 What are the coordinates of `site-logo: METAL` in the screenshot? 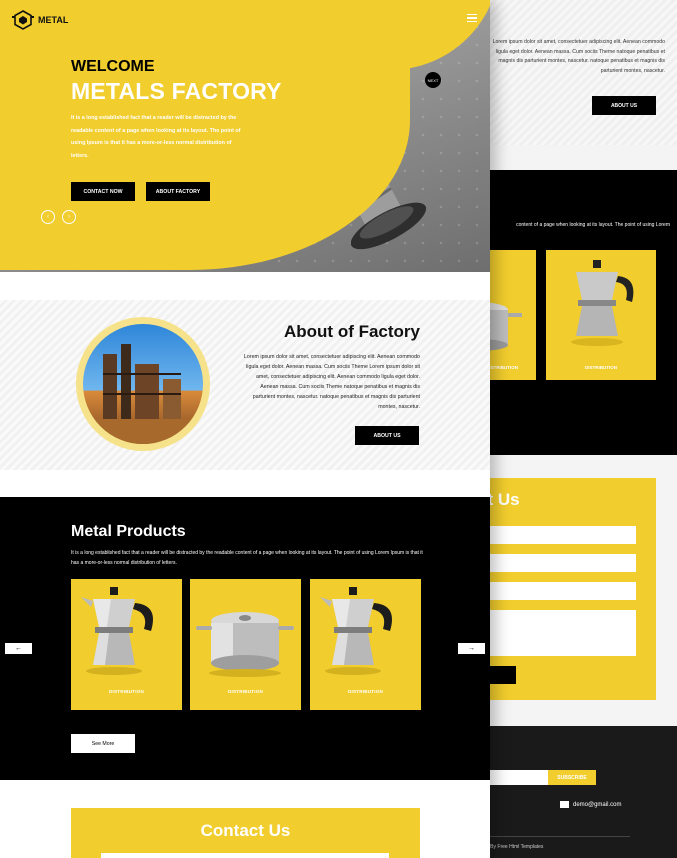 It's located at (40, 20).